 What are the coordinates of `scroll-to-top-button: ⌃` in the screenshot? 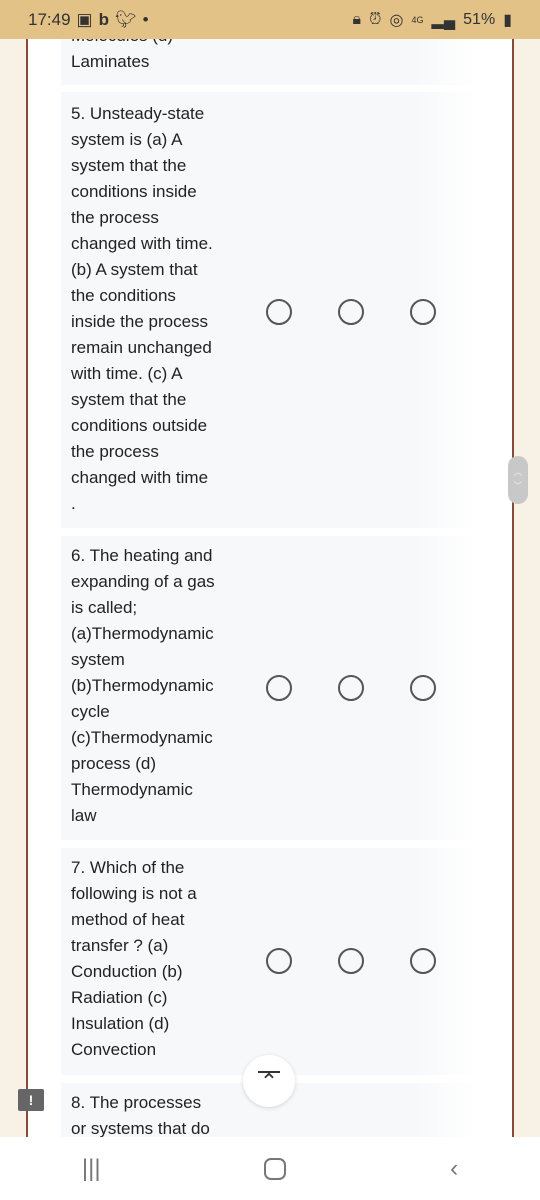 It's located at (269, 1081).